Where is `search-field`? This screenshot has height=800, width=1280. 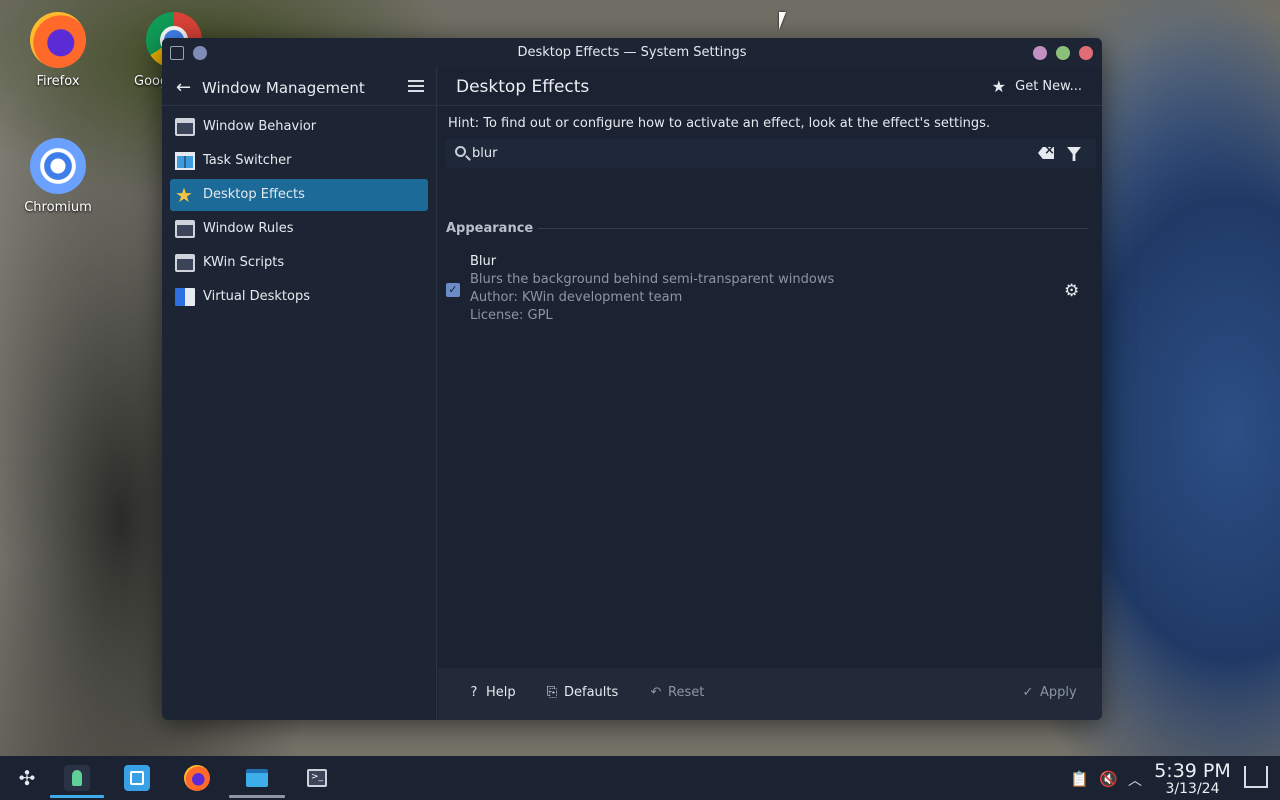
search-field is located at coordinates (771, 153).